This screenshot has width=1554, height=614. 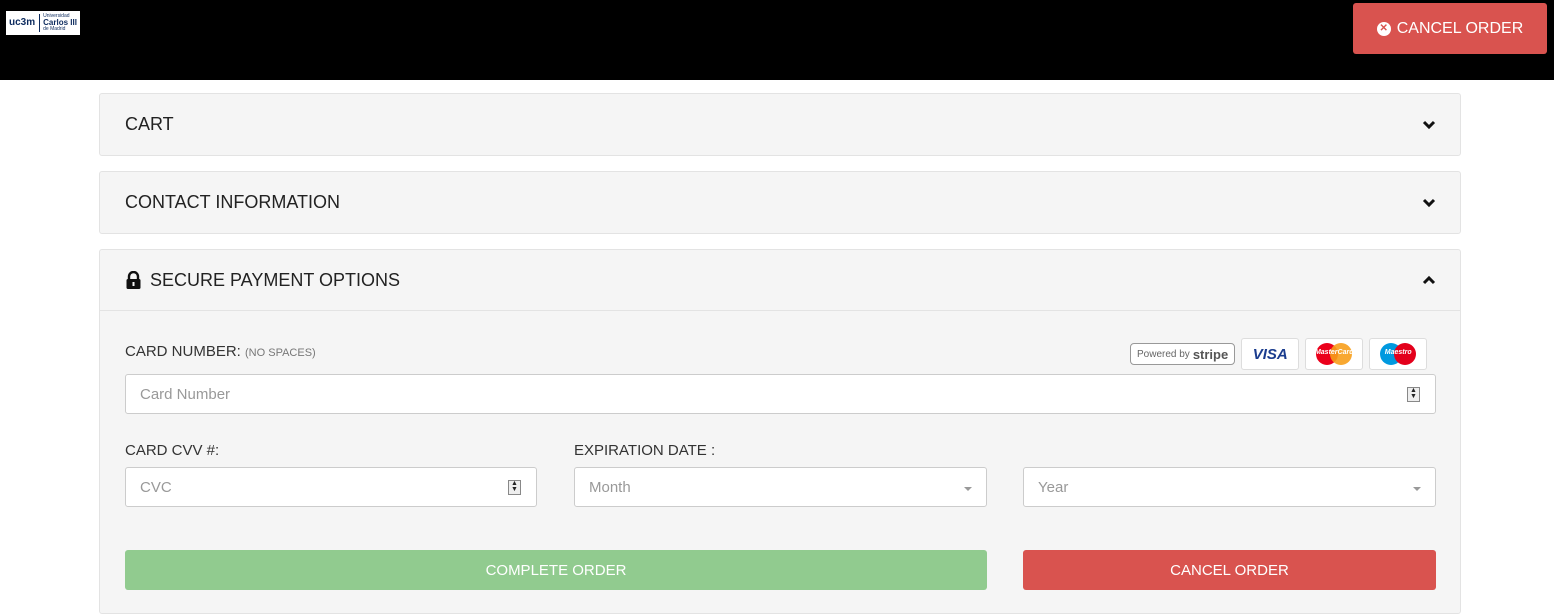 What do you see at coordinates (25, 23) in the screenshot?
I see `logo-main-text: uc3m` at bounding box center [25, 23].